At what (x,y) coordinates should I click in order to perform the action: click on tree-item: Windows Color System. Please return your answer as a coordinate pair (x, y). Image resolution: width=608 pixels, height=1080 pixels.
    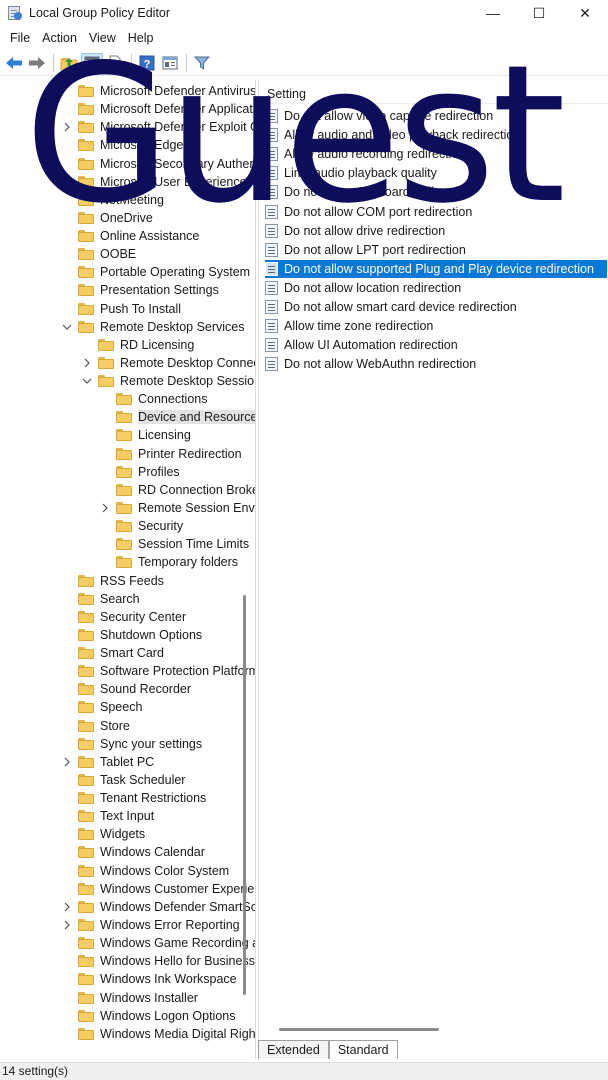
    Looking at the image, I should click on (145, 871).